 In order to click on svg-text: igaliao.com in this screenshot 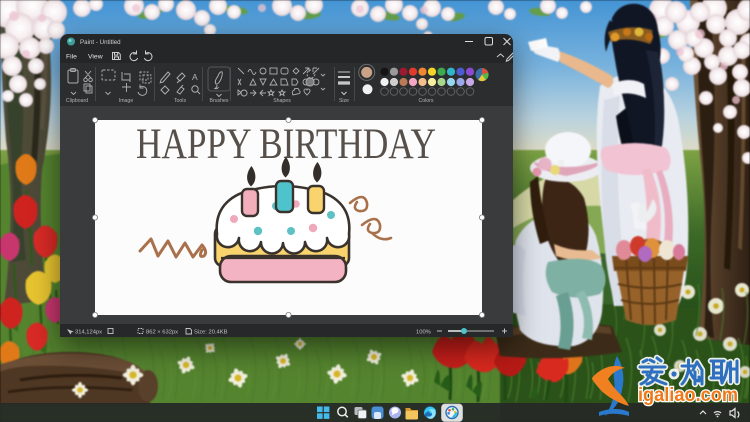, I will do `click(688, 395)`.